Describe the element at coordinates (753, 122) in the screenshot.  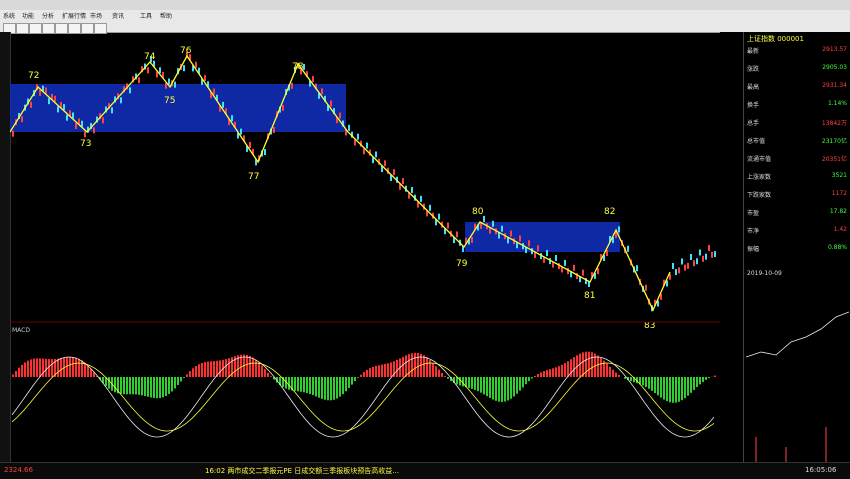
I see `quote-label: 总手` at that location.